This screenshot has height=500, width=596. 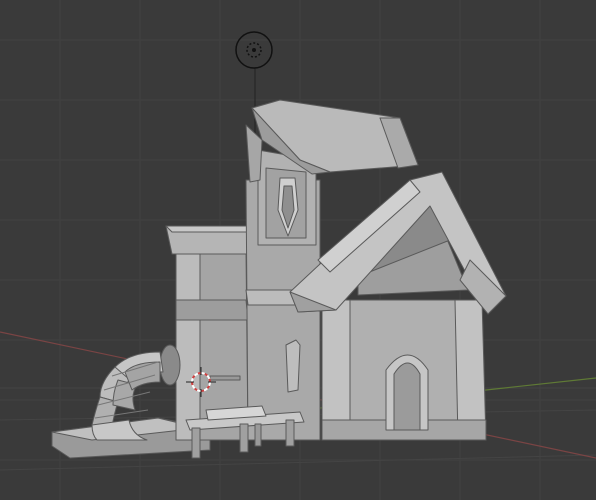 What do you see at coordinates (170, 365) in the screenshot?
I see `chimney-opening` at bounding box center [170, 365].